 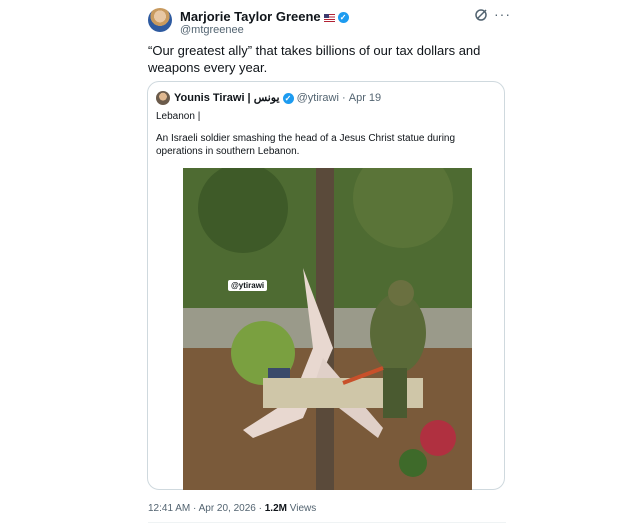 I want to click on author-handle: @mtgreenee, so click(x=212, y=30).